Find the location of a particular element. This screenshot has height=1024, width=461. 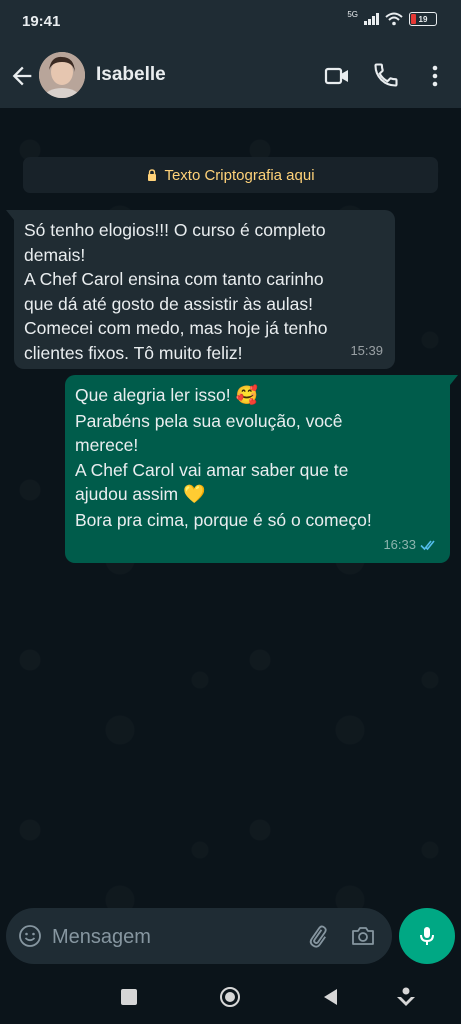

message-text: ajudou assim is located at coordinates (127, 494).